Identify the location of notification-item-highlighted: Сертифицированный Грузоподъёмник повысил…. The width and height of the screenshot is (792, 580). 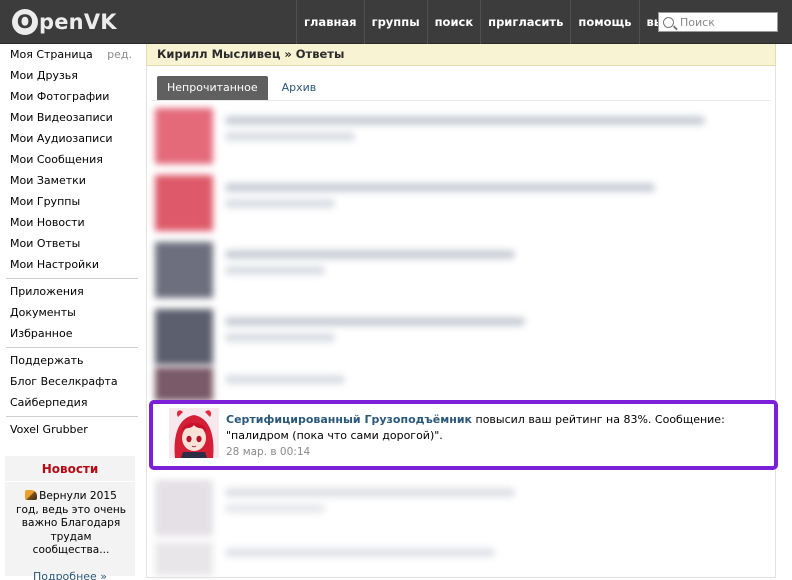
(463, 435).